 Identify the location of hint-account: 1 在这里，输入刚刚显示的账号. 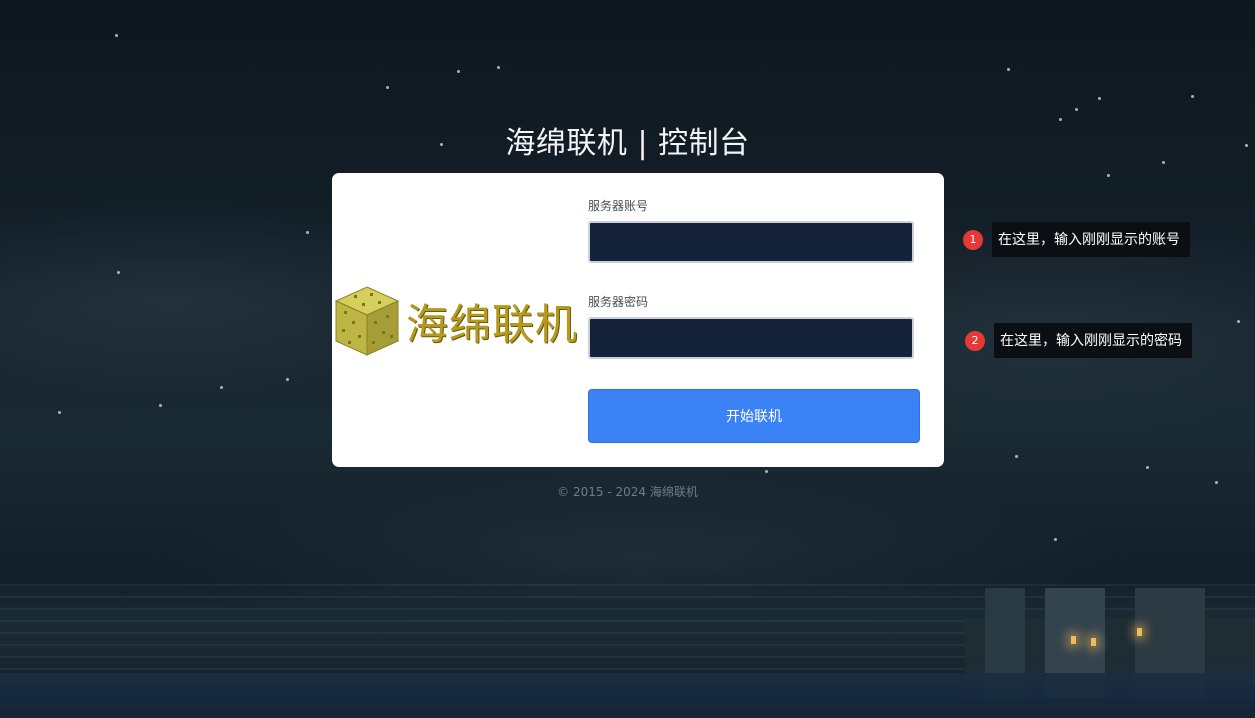
(1076, 239).